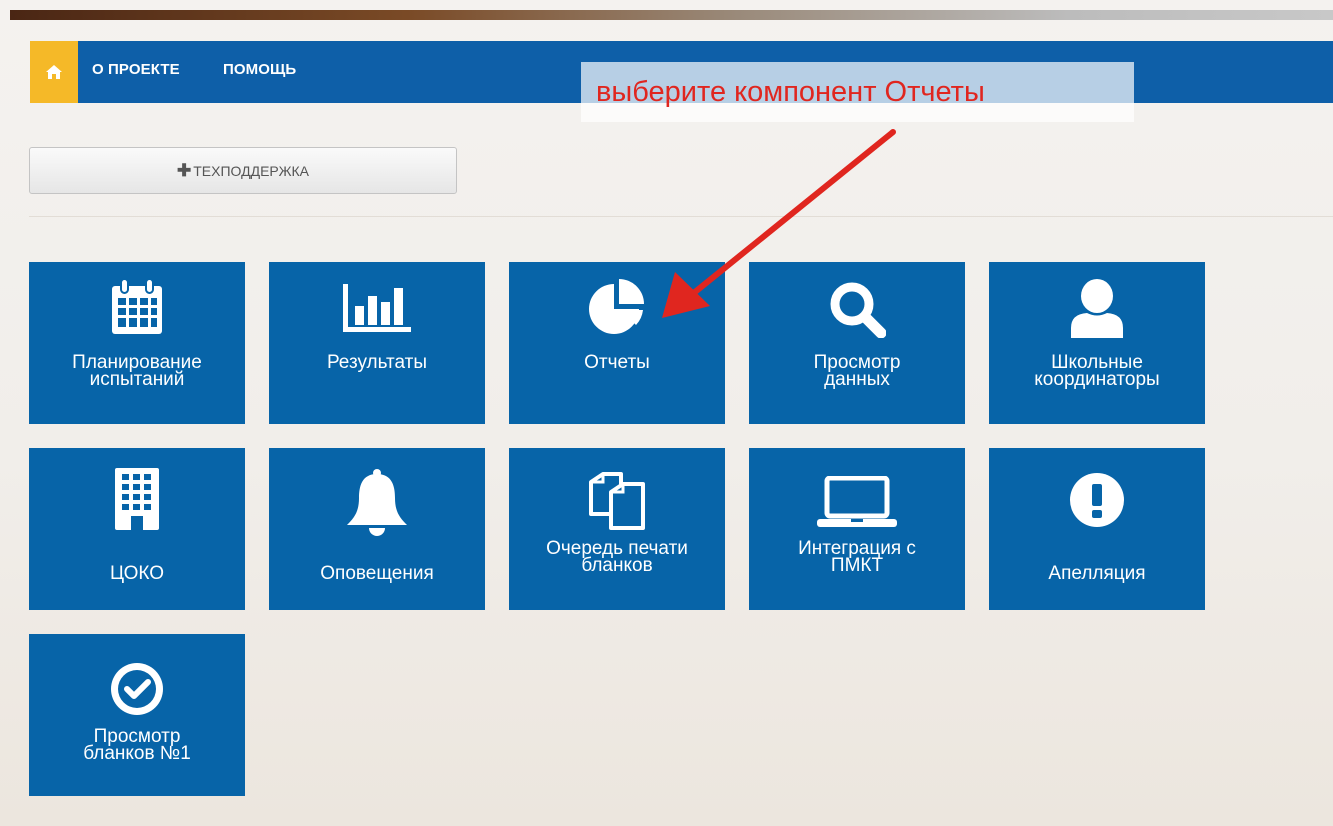  What do you see at coordinates (1097, 371) in the screenshot?
I see `tile-label: Школьные координаторы` at bounding box center [1097, 371].